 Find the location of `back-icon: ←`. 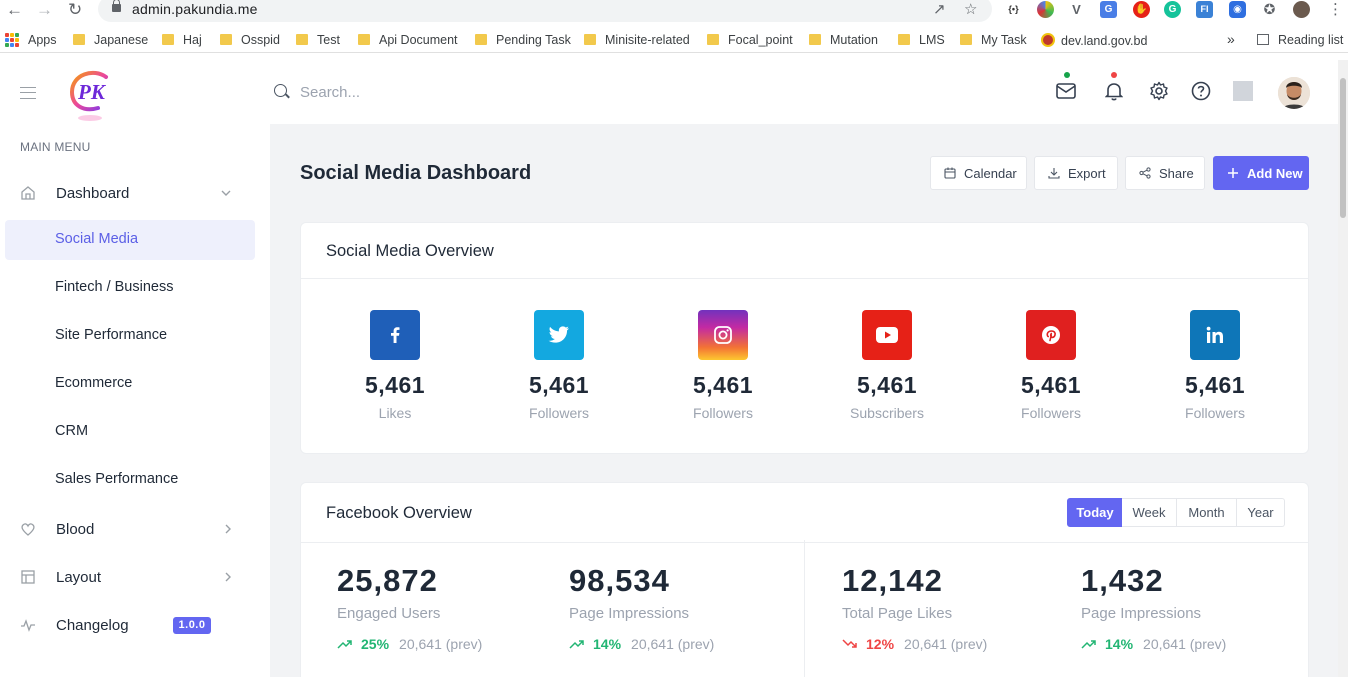

back-icon: ← is located at coordinates (14, 10).